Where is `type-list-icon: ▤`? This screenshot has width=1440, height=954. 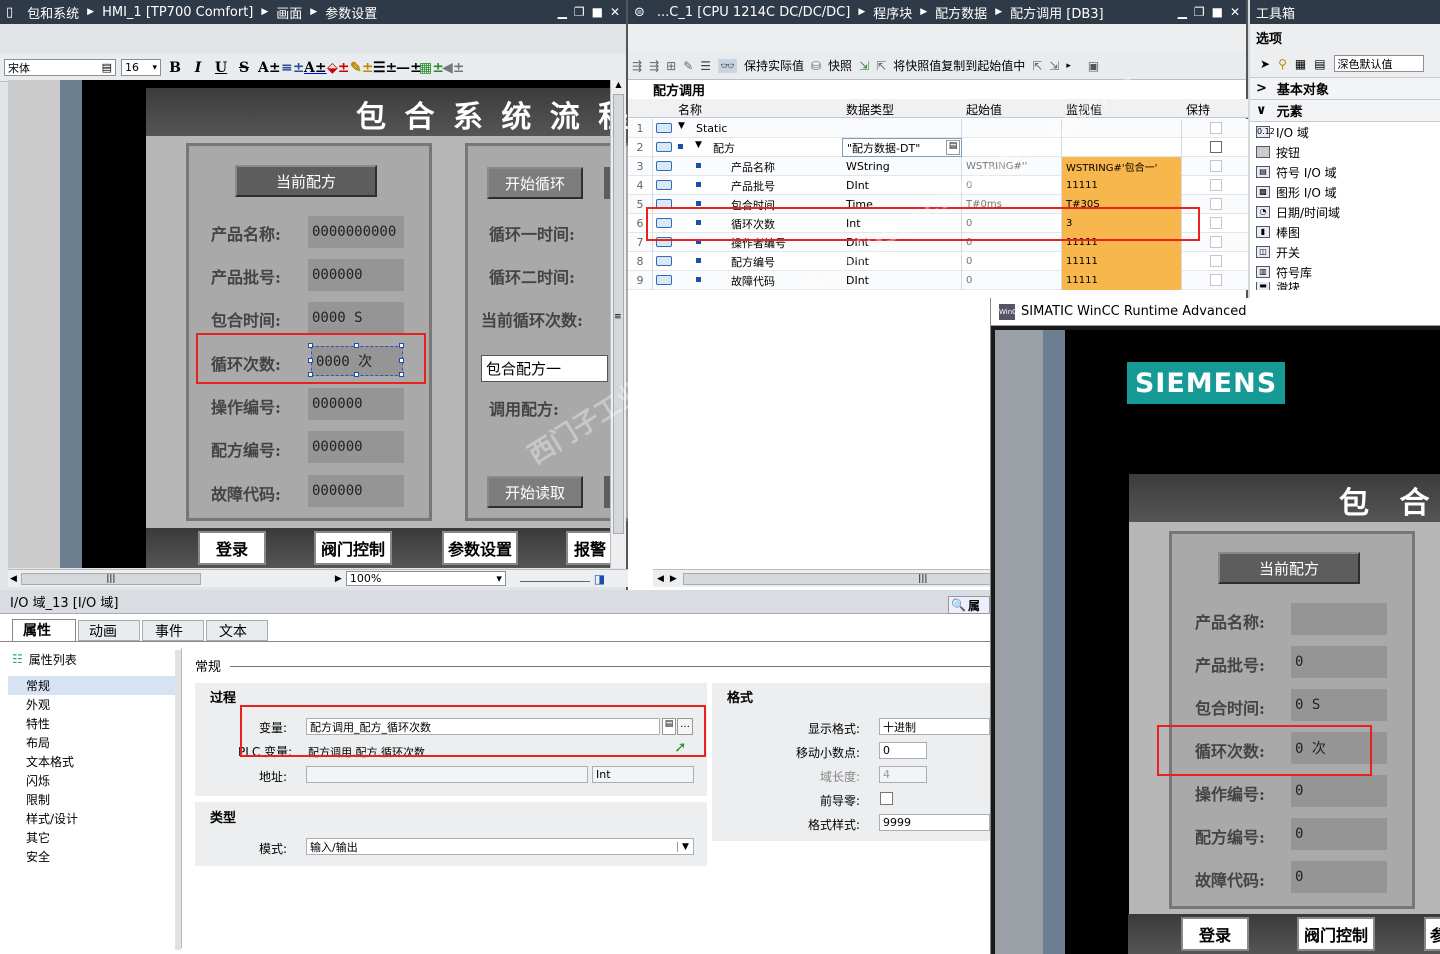 type-list-icon: ▤ is located at coordinates (953, 147).